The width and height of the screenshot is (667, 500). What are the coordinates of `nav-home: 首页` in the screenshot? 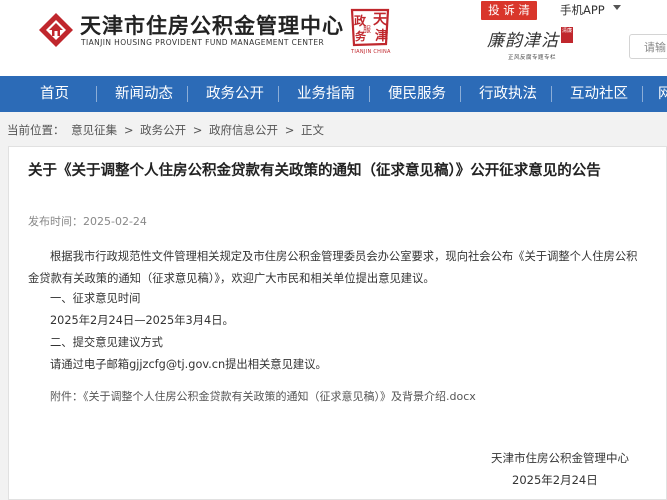 It's located at (54, 94).